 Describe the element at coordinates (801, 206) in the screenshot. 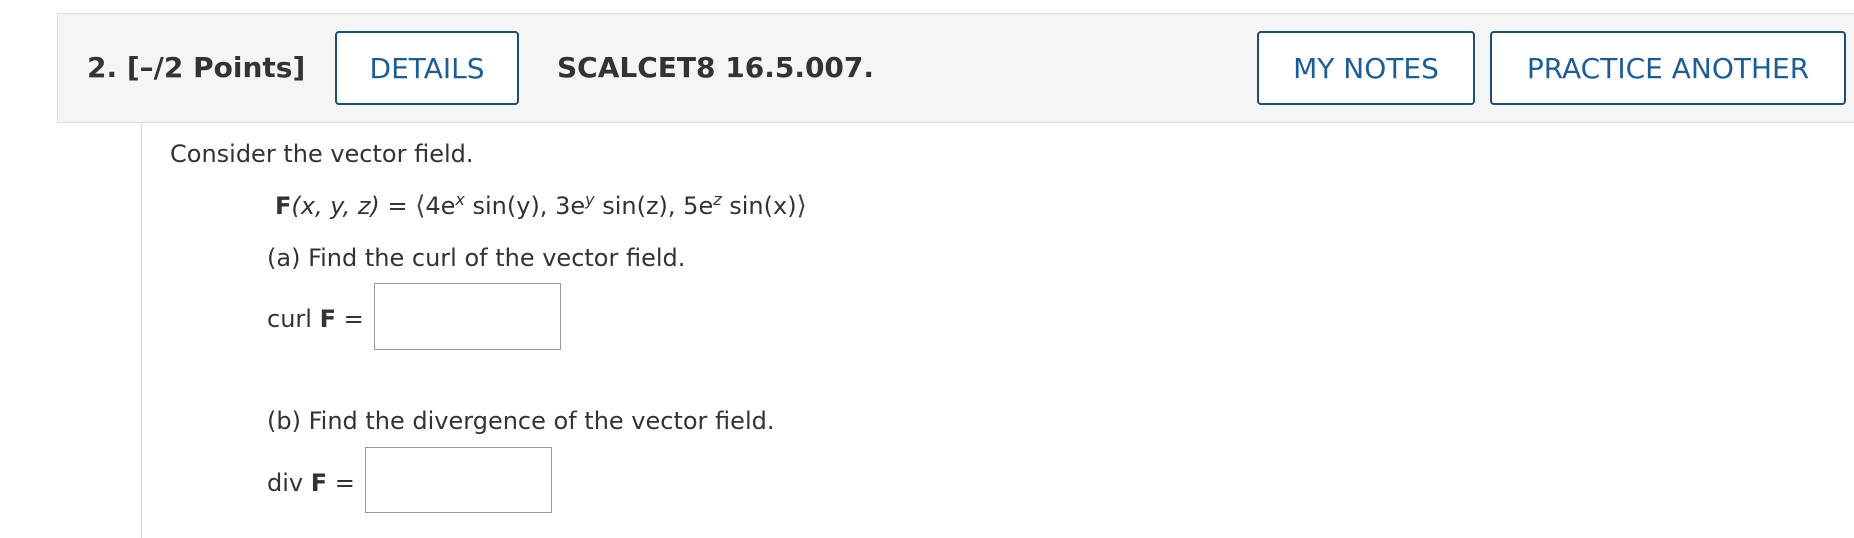

I see `formula-close-bracket: ⟩` at that location.